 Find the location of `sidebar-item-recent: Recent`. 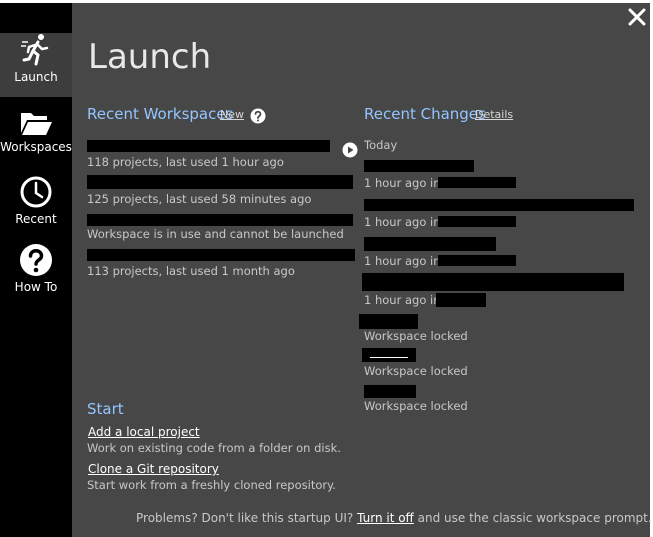

sidebar-item-recent: Recent is located at coordinates (36, 207).